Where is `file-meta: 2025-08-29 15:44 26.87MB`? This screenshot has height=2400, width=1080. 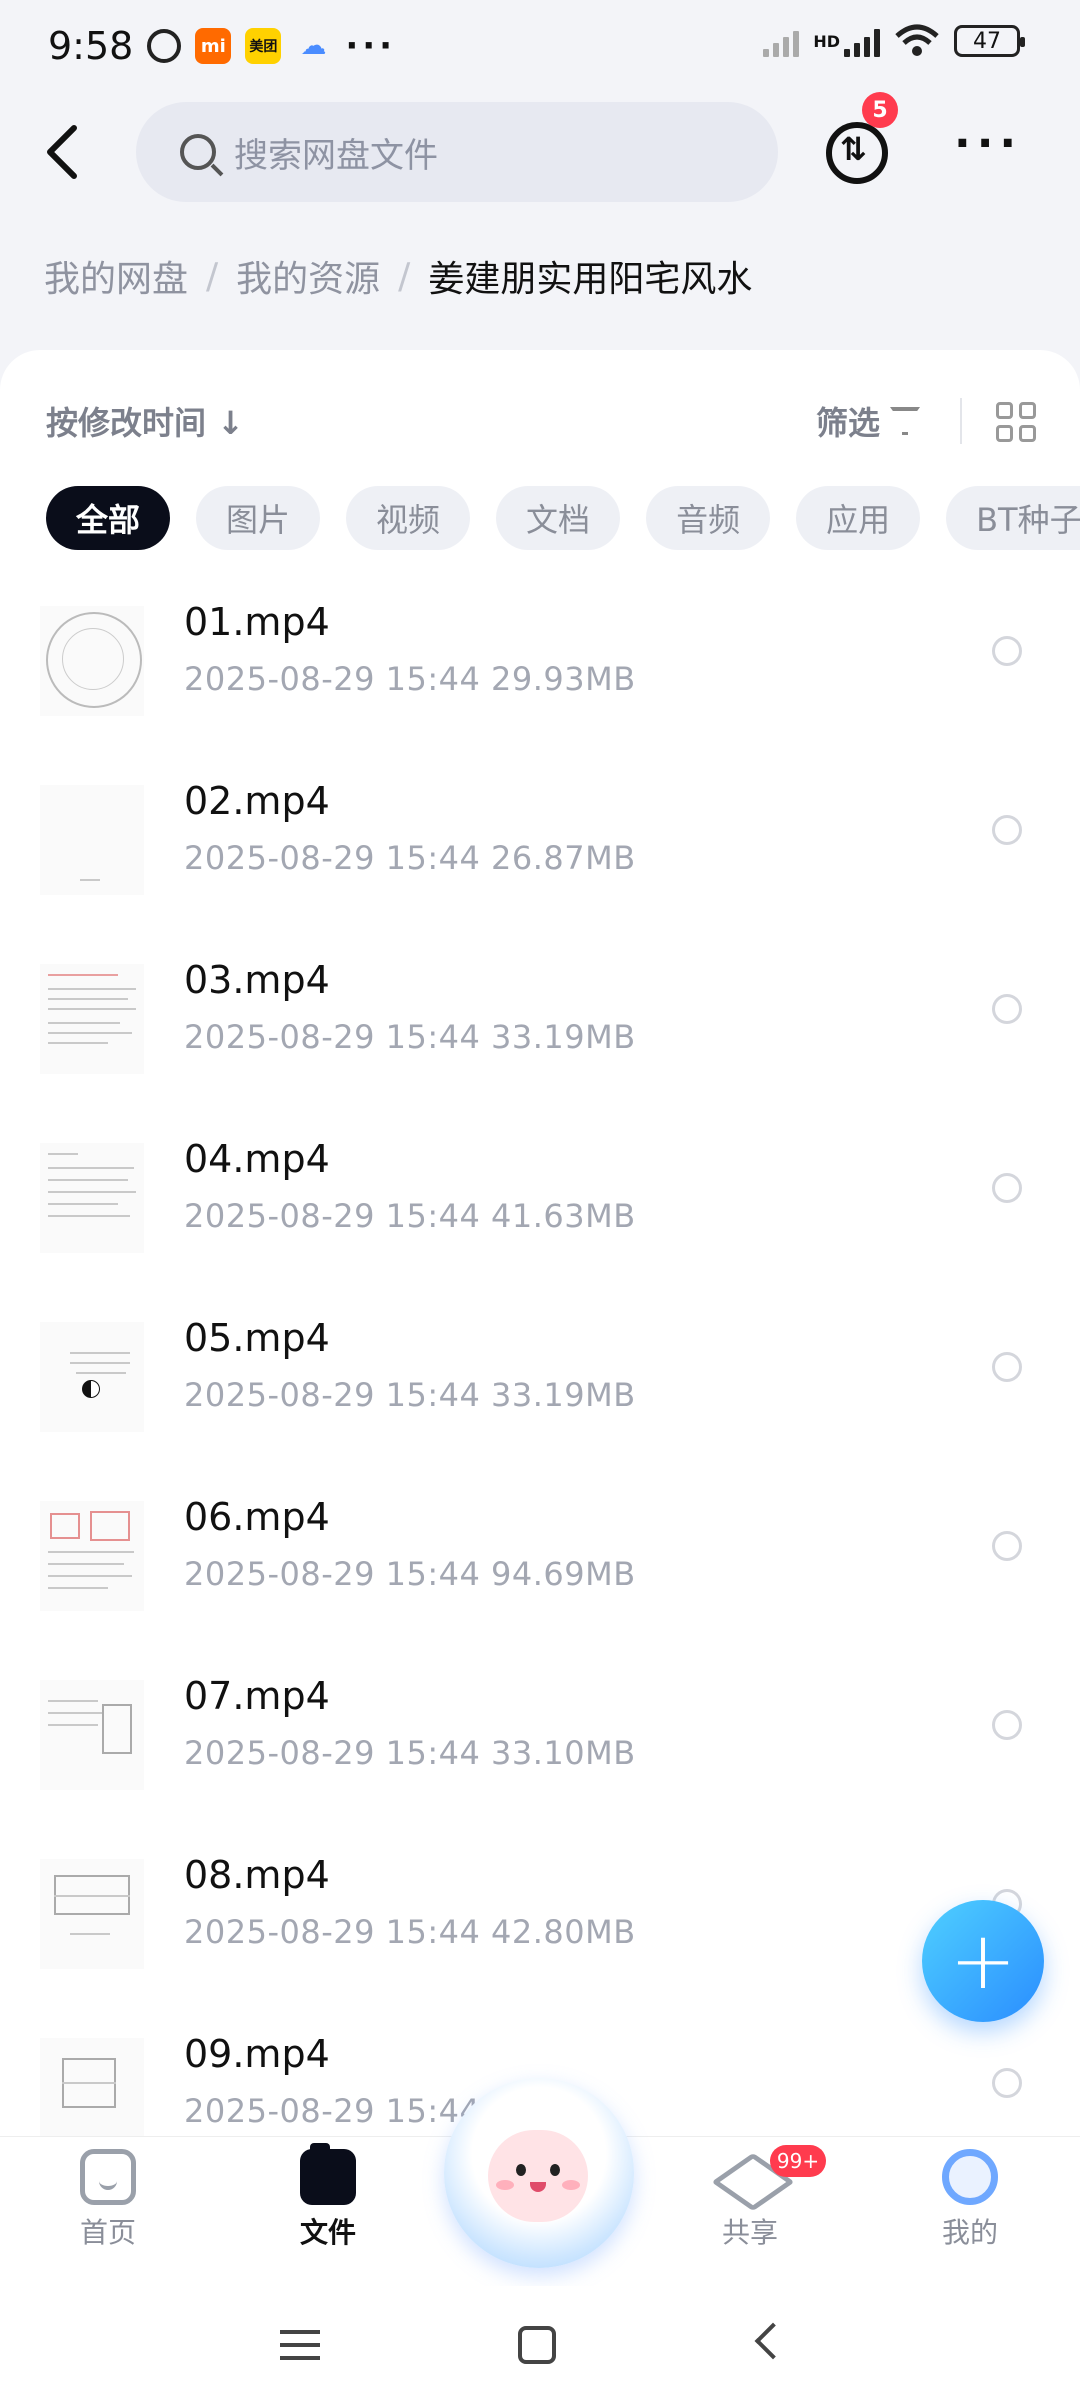 file-meta: 2025-08-29 15:44 26.87MB is located at coordinates (410, 858).